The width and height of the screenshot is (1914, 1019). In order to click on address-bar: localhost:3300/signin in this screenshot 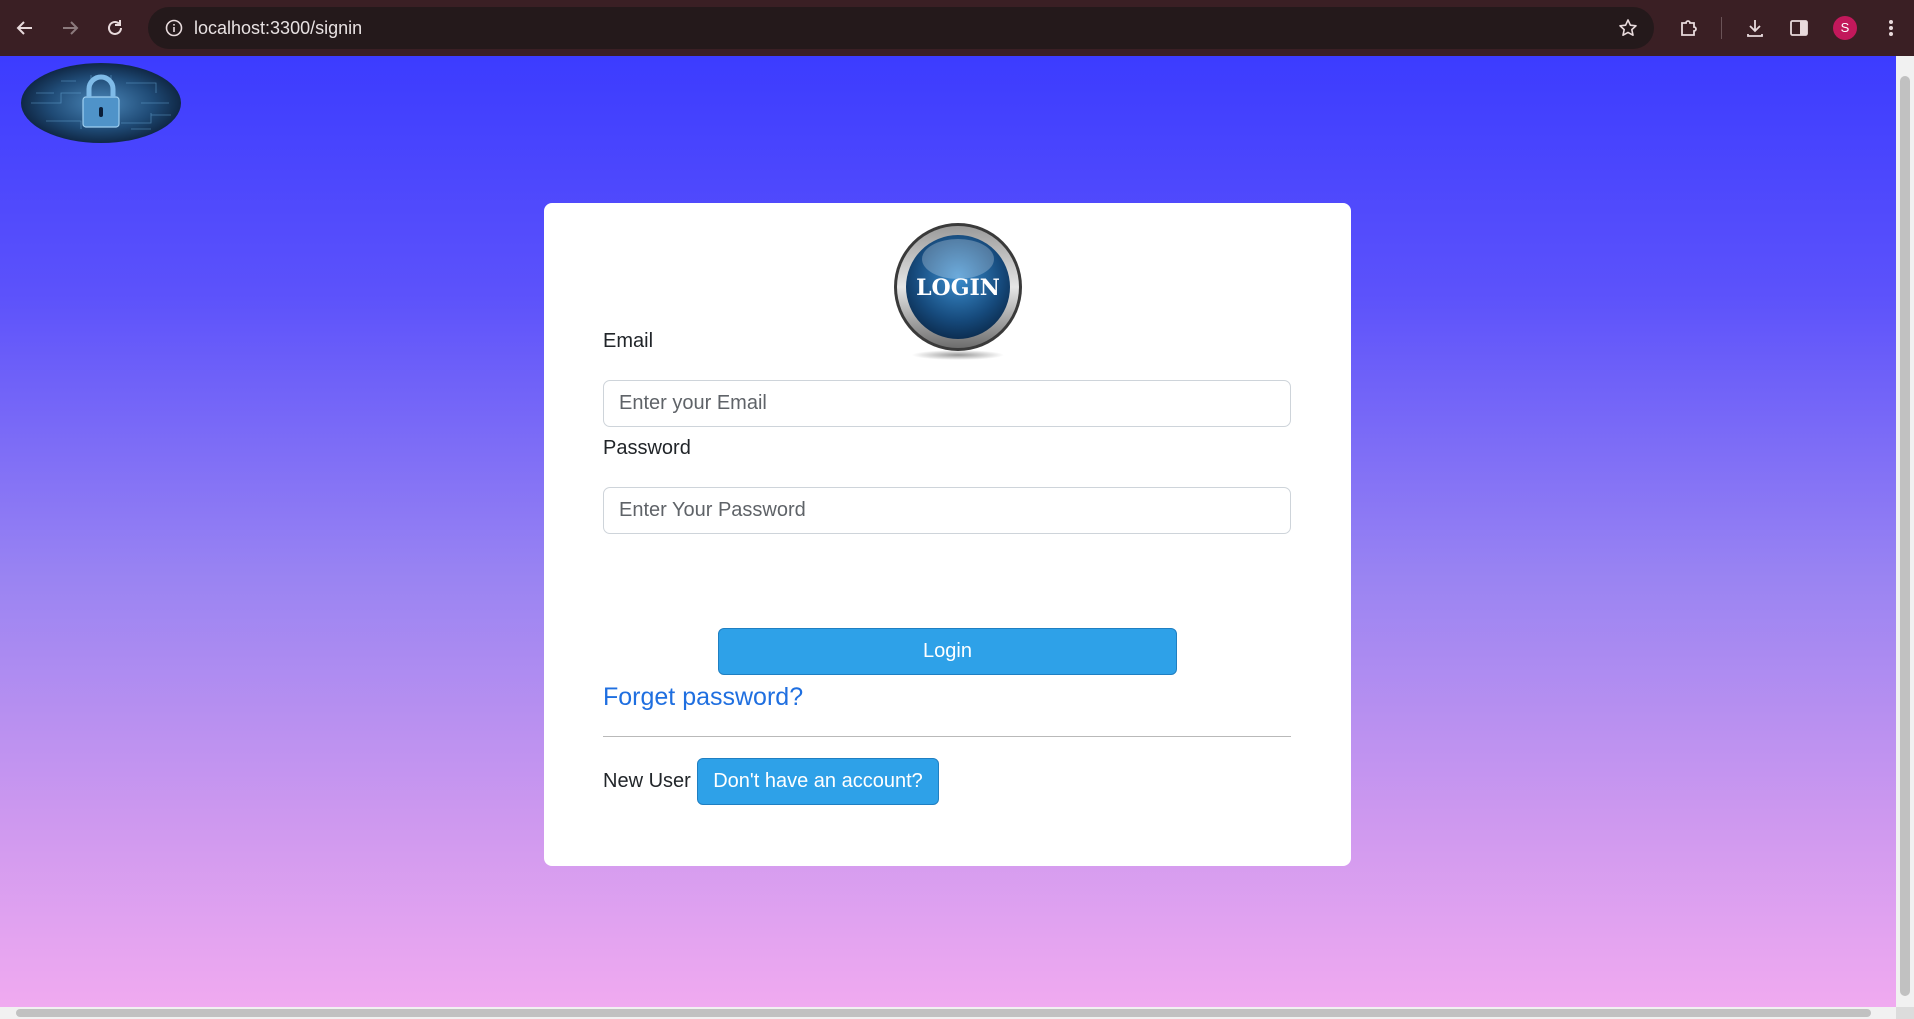, I will do `click(901, 28)`.